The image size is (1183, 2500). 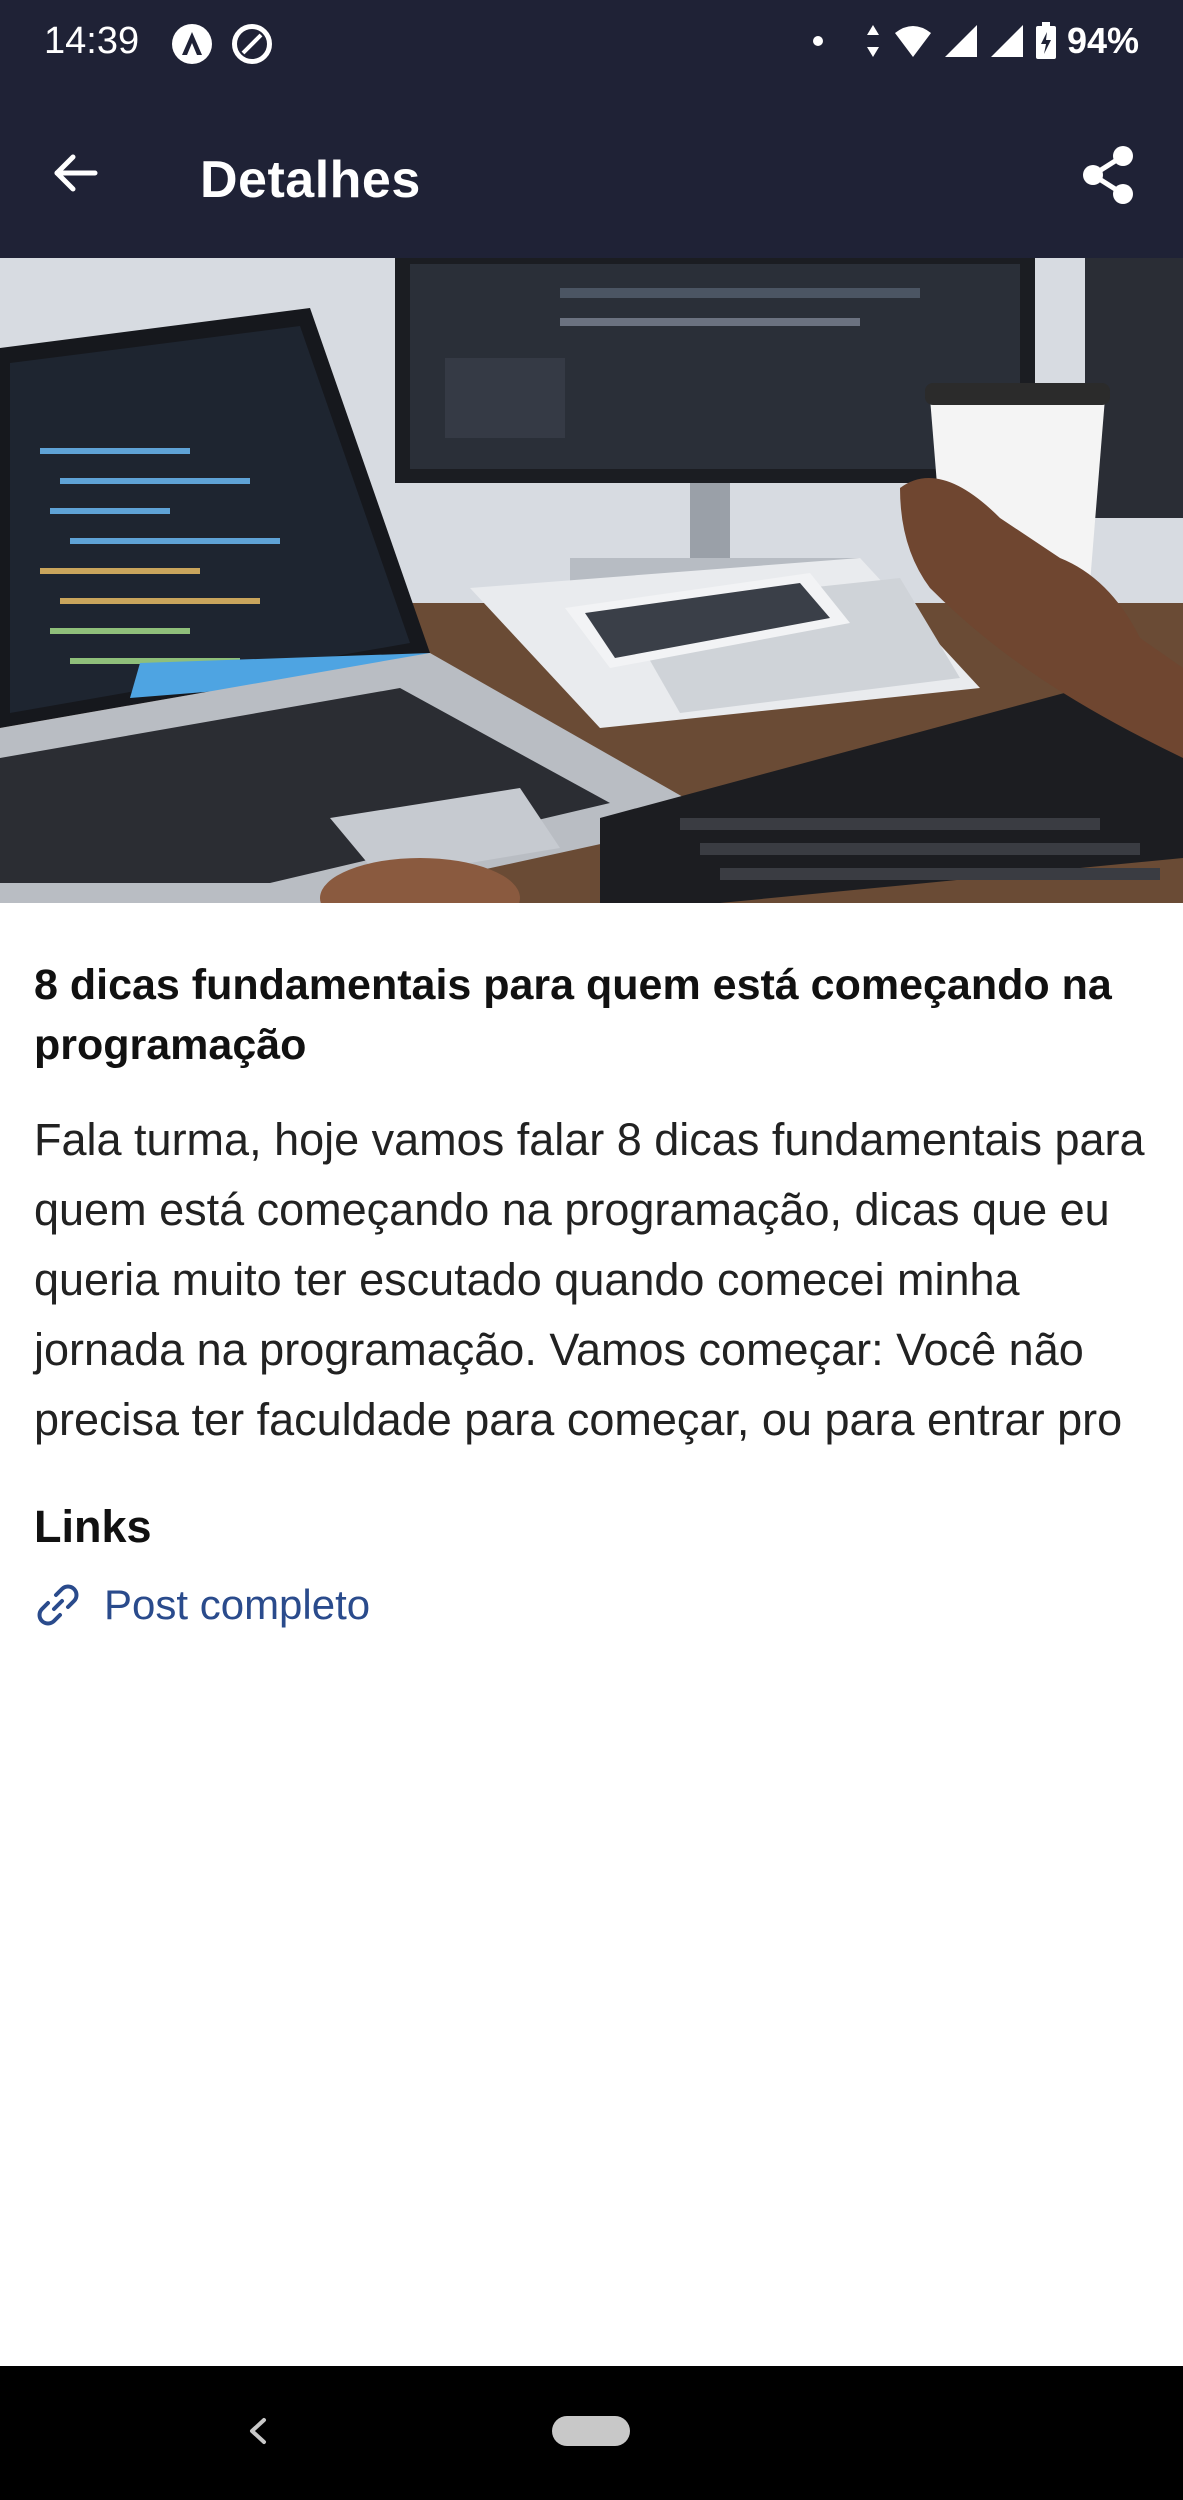 I want to click on status-bar: 14:39 94%, so click(x=591, y=44).